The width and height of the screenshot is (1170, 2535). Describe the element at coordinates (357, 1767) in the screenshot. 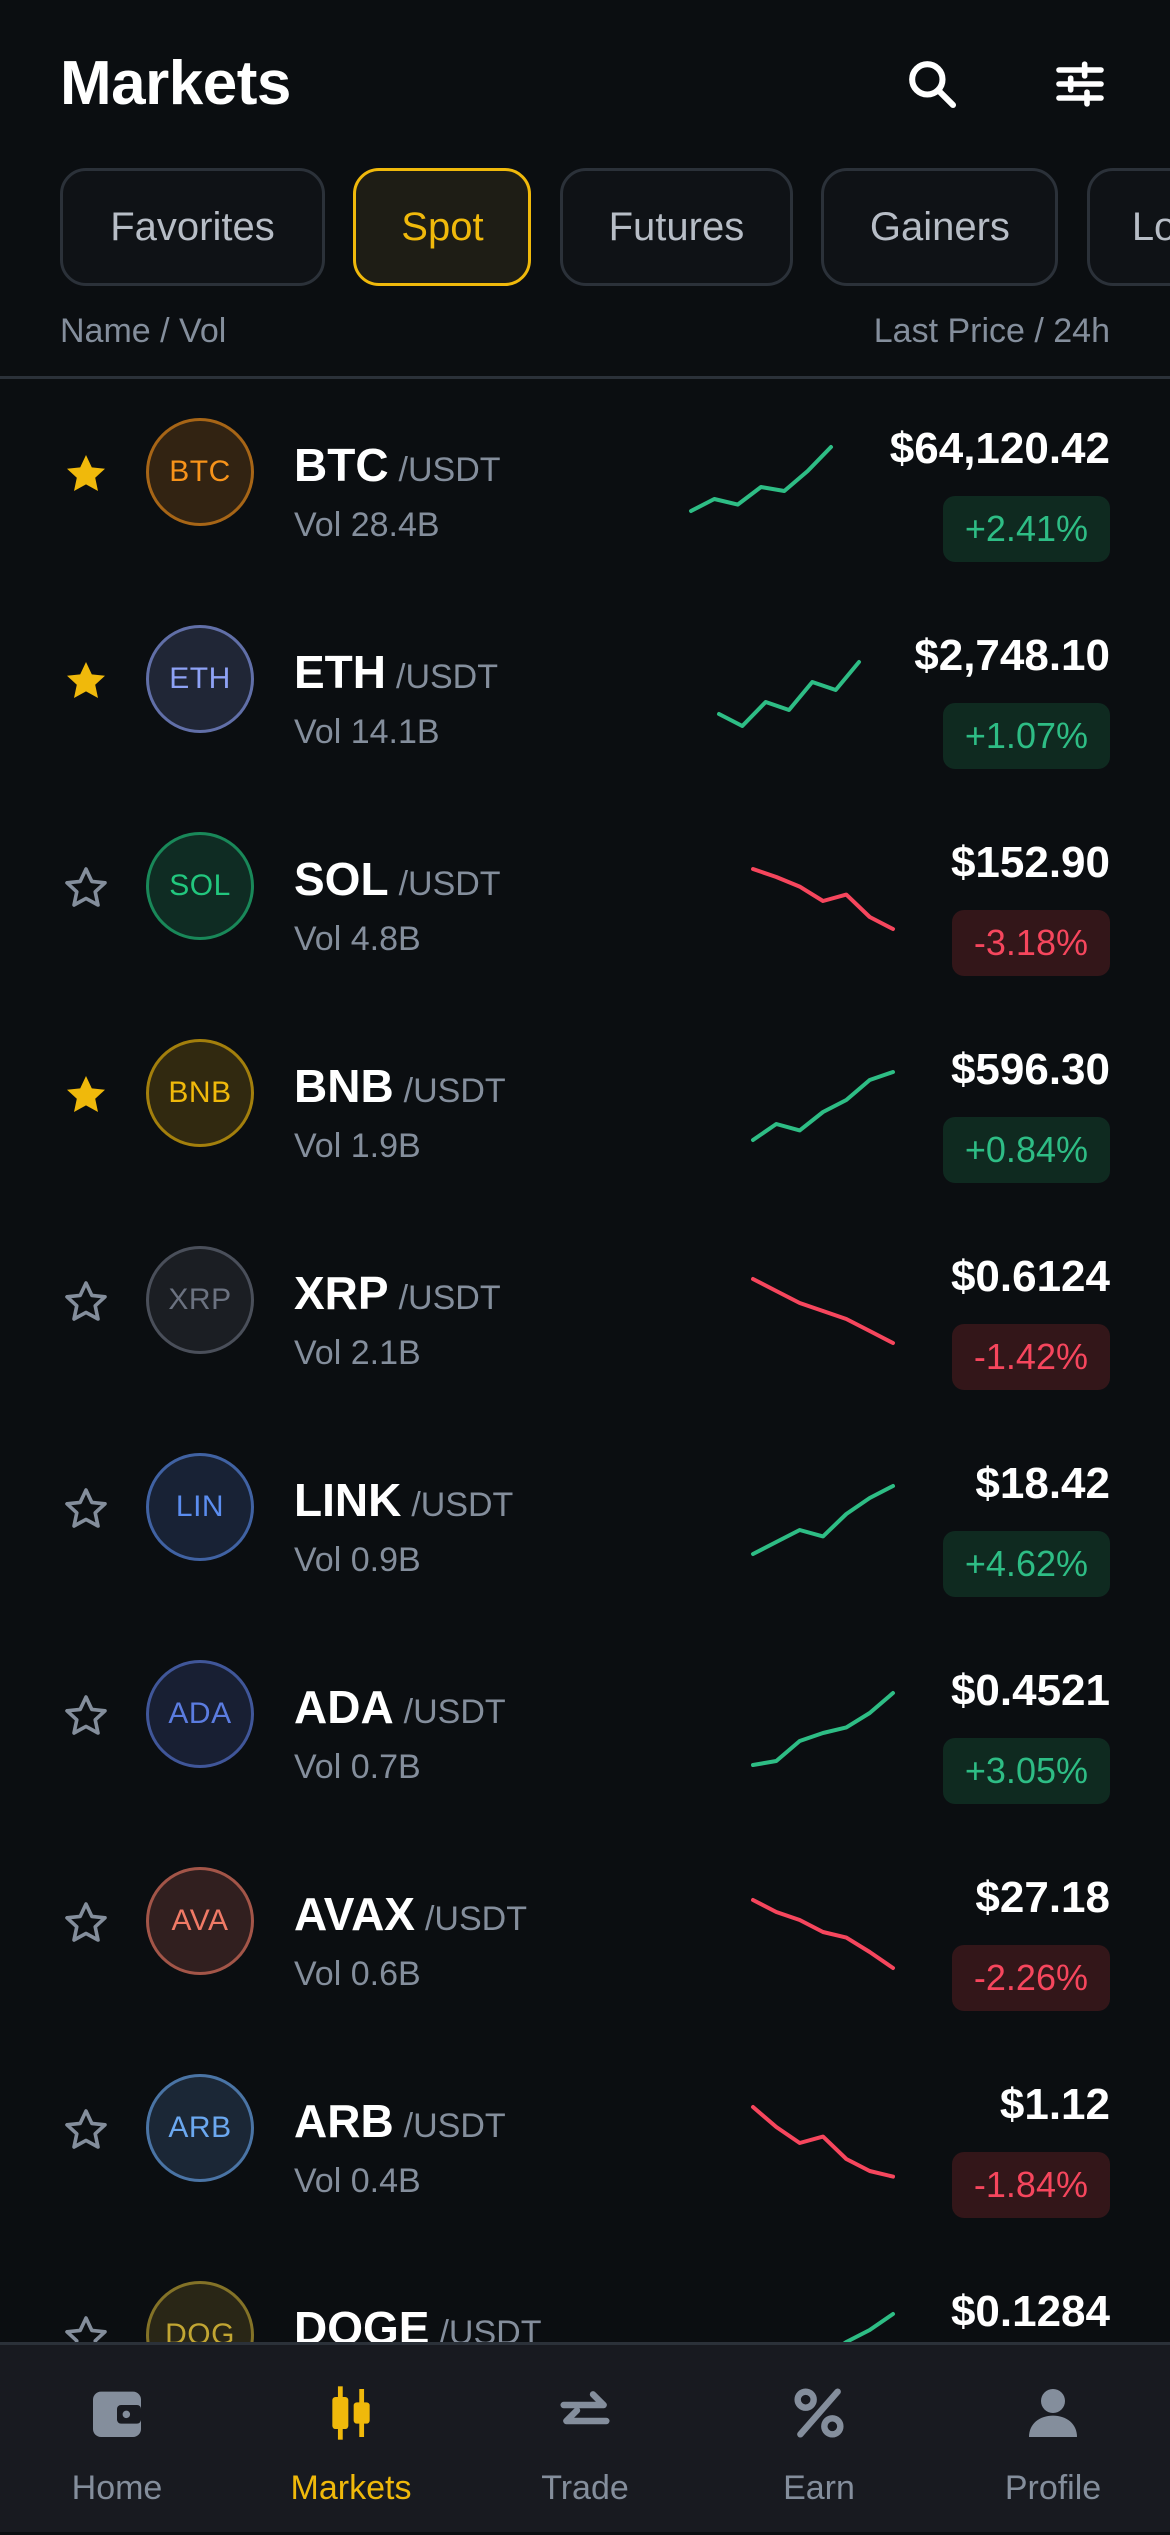

I see `volume-text: Vol 0.7B` at that location.